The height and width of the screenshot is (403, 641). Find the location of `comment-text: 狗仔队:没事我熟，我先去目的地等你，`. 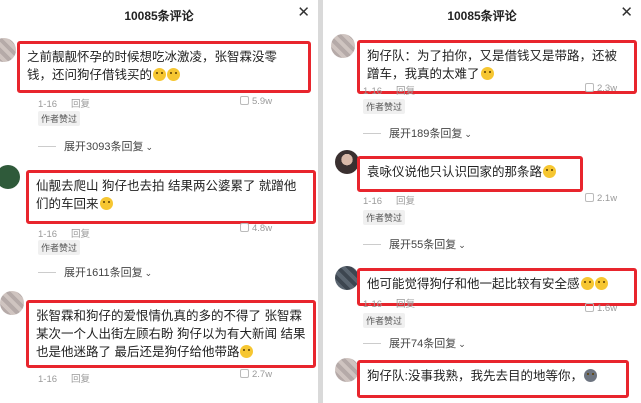

comment-text: 狗仔队:没事我熟，我先去目的地等你， is located at coordinates (475, 376).